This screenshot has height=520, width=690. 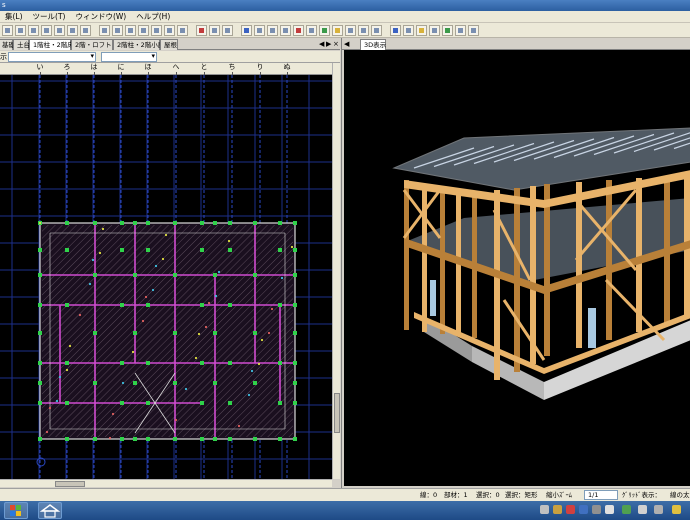 I want to click on pan-icon, so click(x=130, y=30).